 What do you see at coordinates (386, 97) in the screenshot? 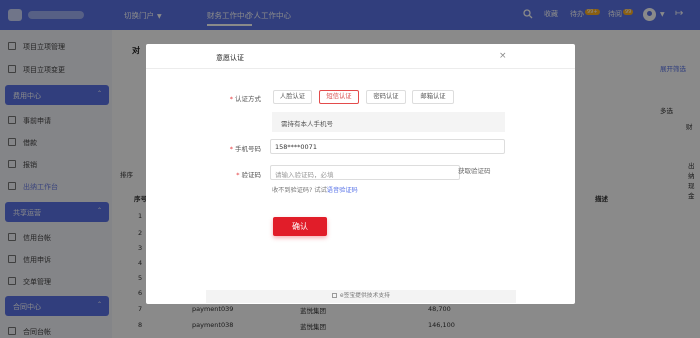
I see `password-auth-option: 密码认证` at bounding box center [386, 97].